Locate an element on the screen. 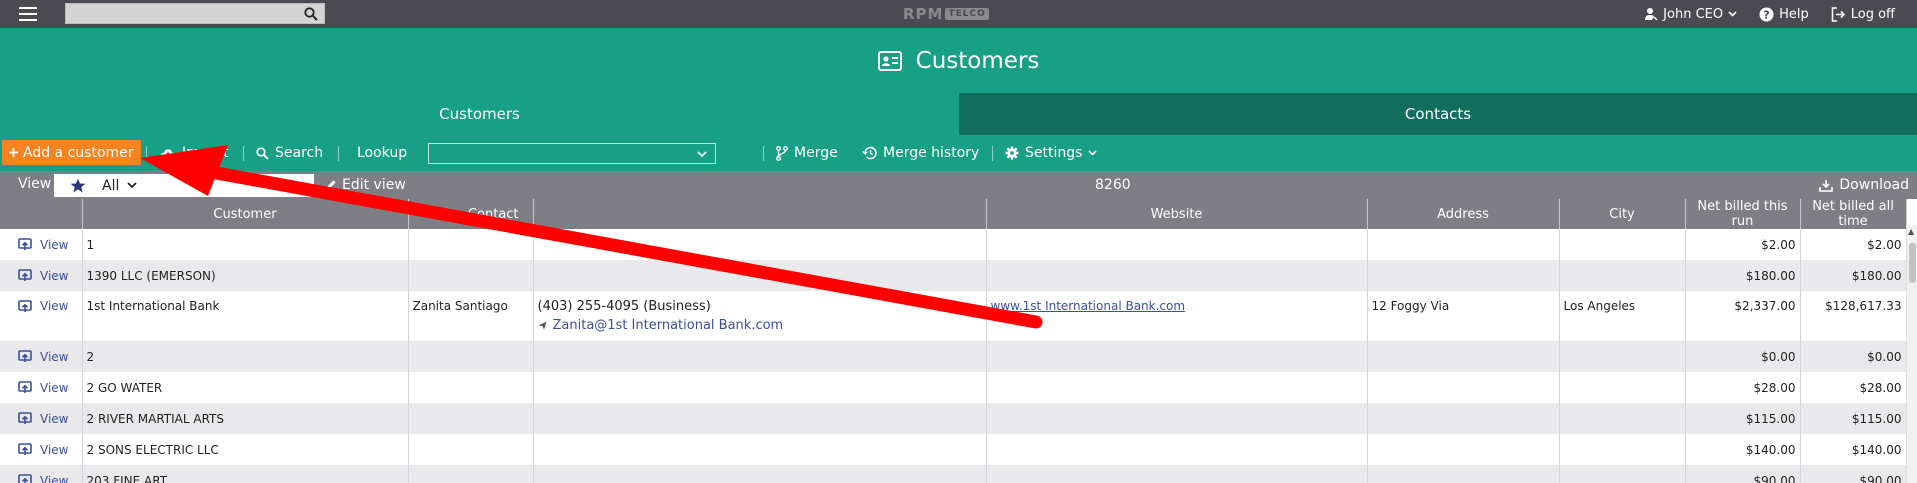 This screenshot has height=483, width=1917. table-row: View 2 RIVER MARTIAL ARTS $115.00 $115.00 is located at coordinates (953, 418).